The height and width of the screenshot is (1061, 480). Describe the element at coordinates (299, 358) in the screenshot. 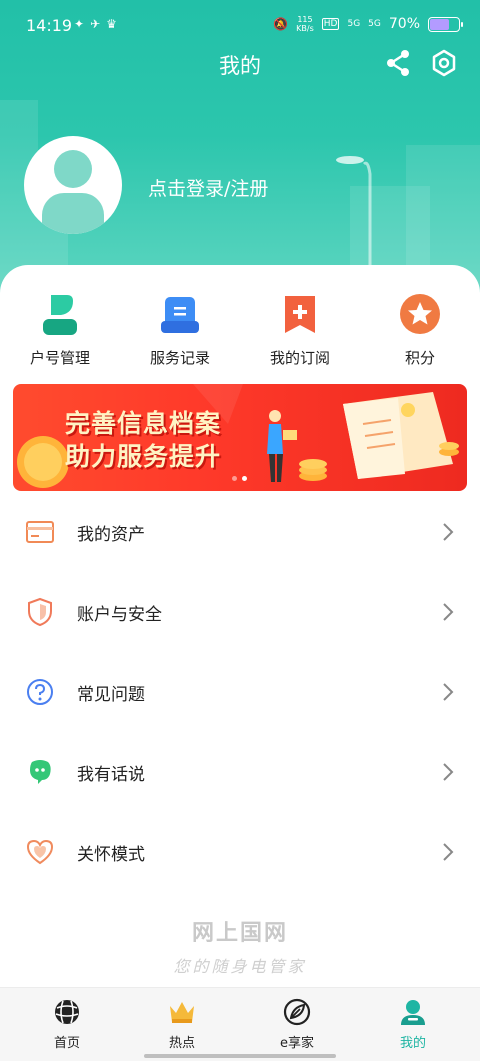

I see `quick-action-label: 我的订阅` at that location.